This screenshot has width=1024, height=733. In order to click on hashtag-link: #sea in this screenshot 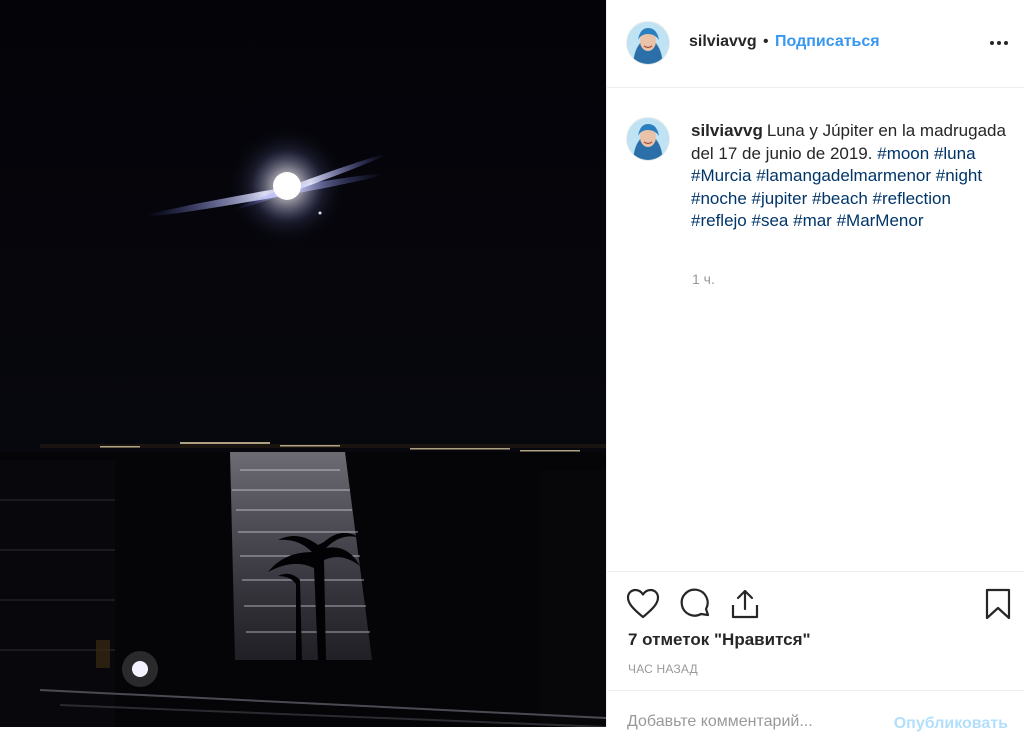, I will do `click(770, 220)`.